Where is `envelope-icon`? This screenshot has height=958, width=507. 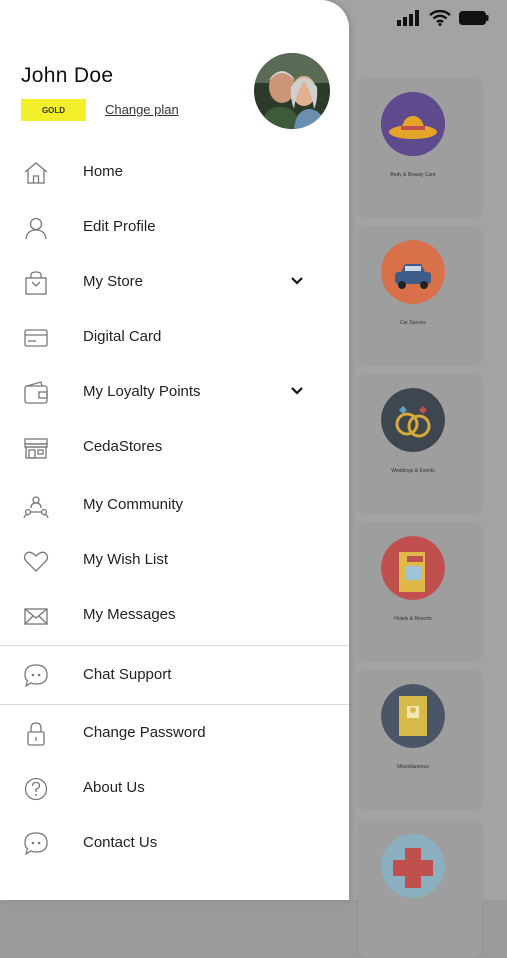
envelope-icon is located at coordinates (36, 616).